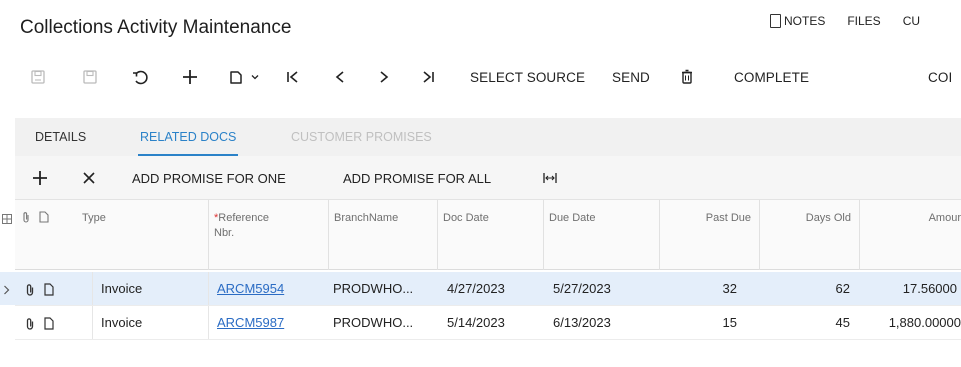 Image resolution: width=961 pixels, height=367 pixels. I want to click on grid-icon, so click(7, 219).